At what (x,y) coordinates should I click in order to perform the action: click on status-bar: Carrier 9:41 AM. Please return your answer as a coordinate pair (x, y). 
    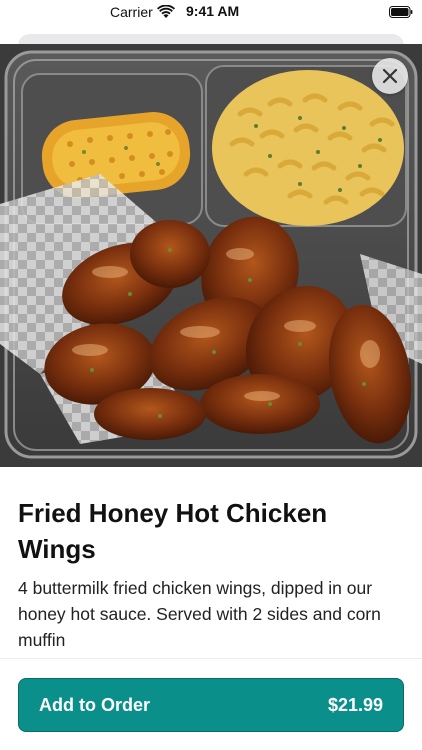
    Looking at the image, I should click on (211, 13).